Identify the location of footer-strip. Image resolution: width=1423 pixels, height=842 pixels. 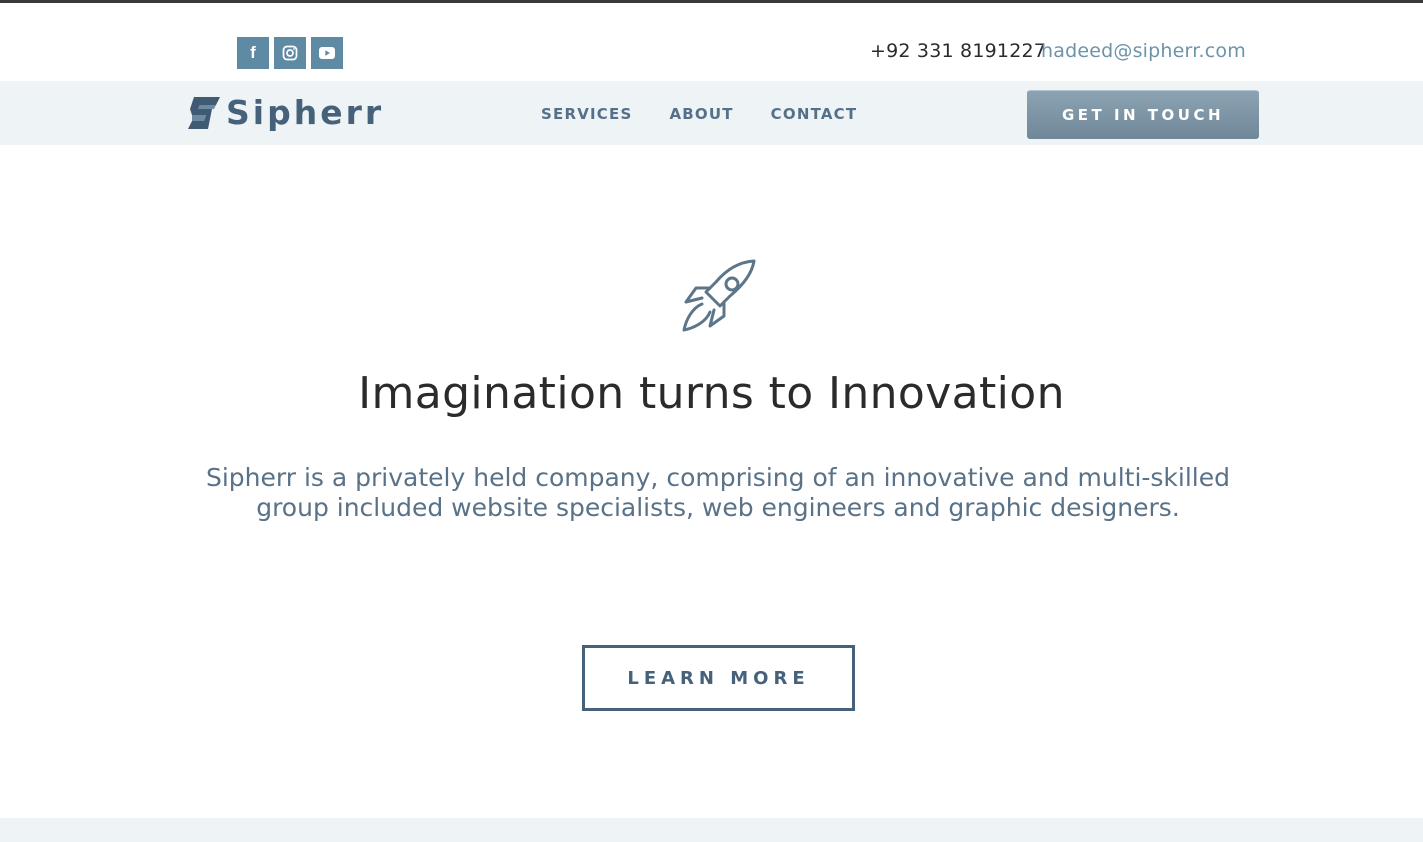
(711, 830).